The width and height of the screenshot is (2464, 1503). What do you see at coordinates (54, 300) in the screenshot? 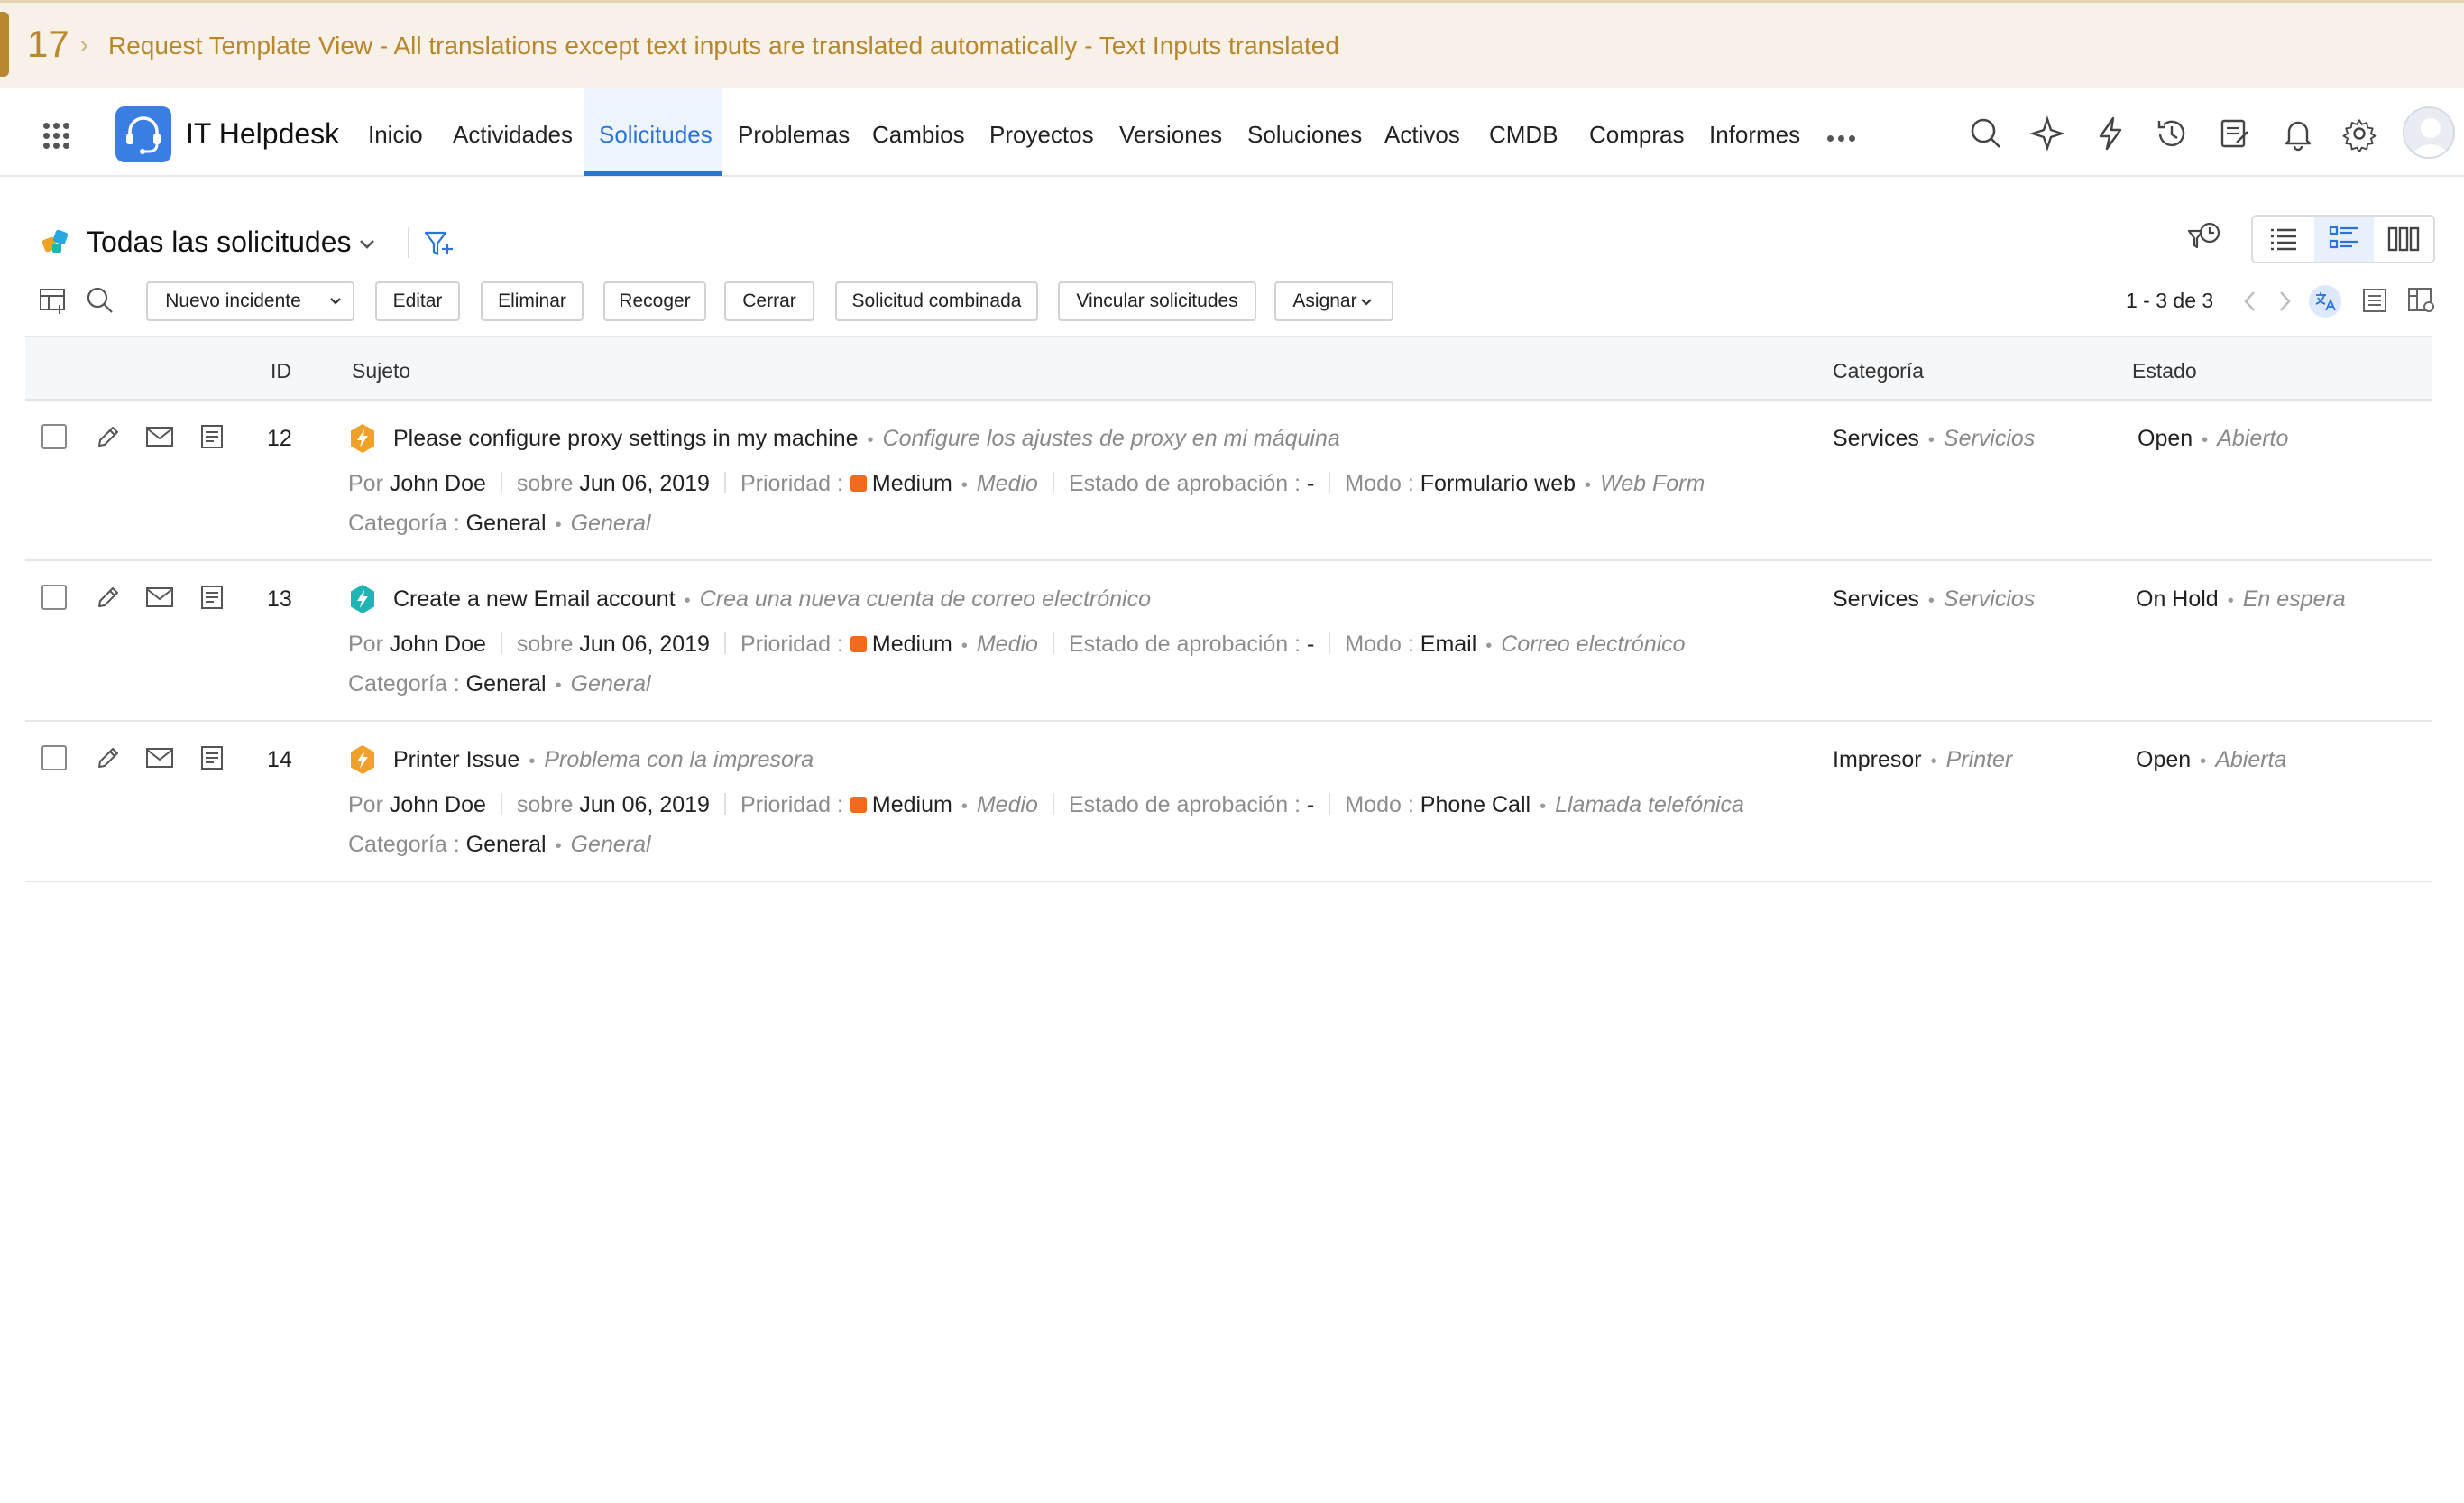
I see `column-chooser-icon` at bounding box center [54, 300].